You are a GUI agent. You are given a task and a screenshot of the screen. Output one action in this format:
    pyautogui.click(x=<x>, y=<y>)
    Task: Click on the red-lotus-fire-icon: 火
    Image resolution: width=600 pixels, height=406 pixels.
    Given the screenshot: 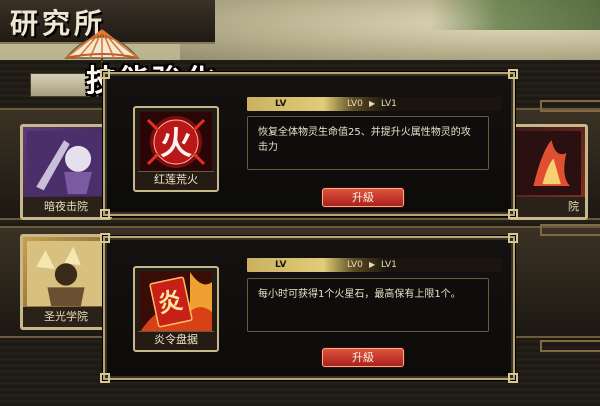 What is the action you would take?
    pyautogui.click(x=176, y=142)
    